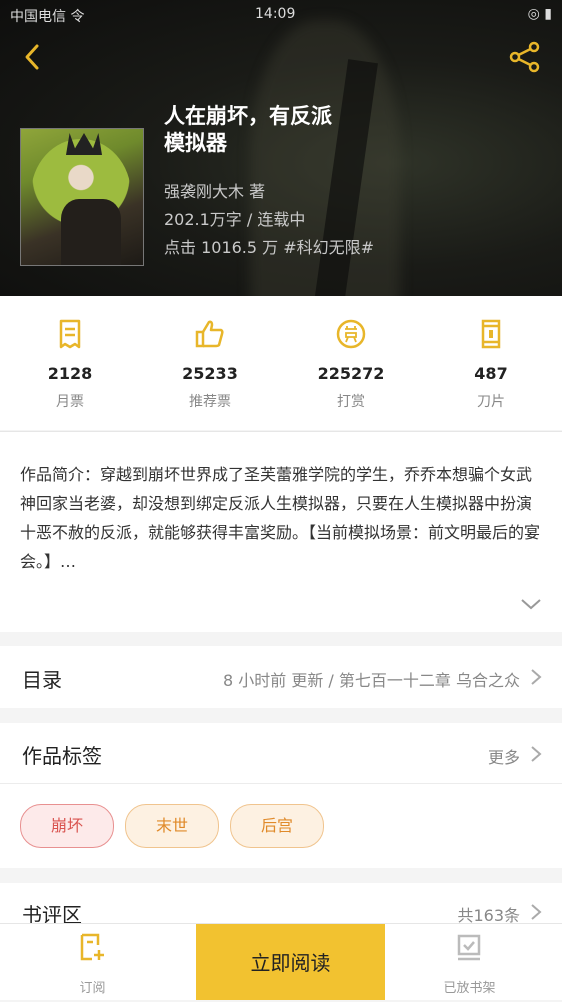 The width and height of the screenshot is (562, 1002). I want to click on shelved-label: 已放书架, so click(469, 988).